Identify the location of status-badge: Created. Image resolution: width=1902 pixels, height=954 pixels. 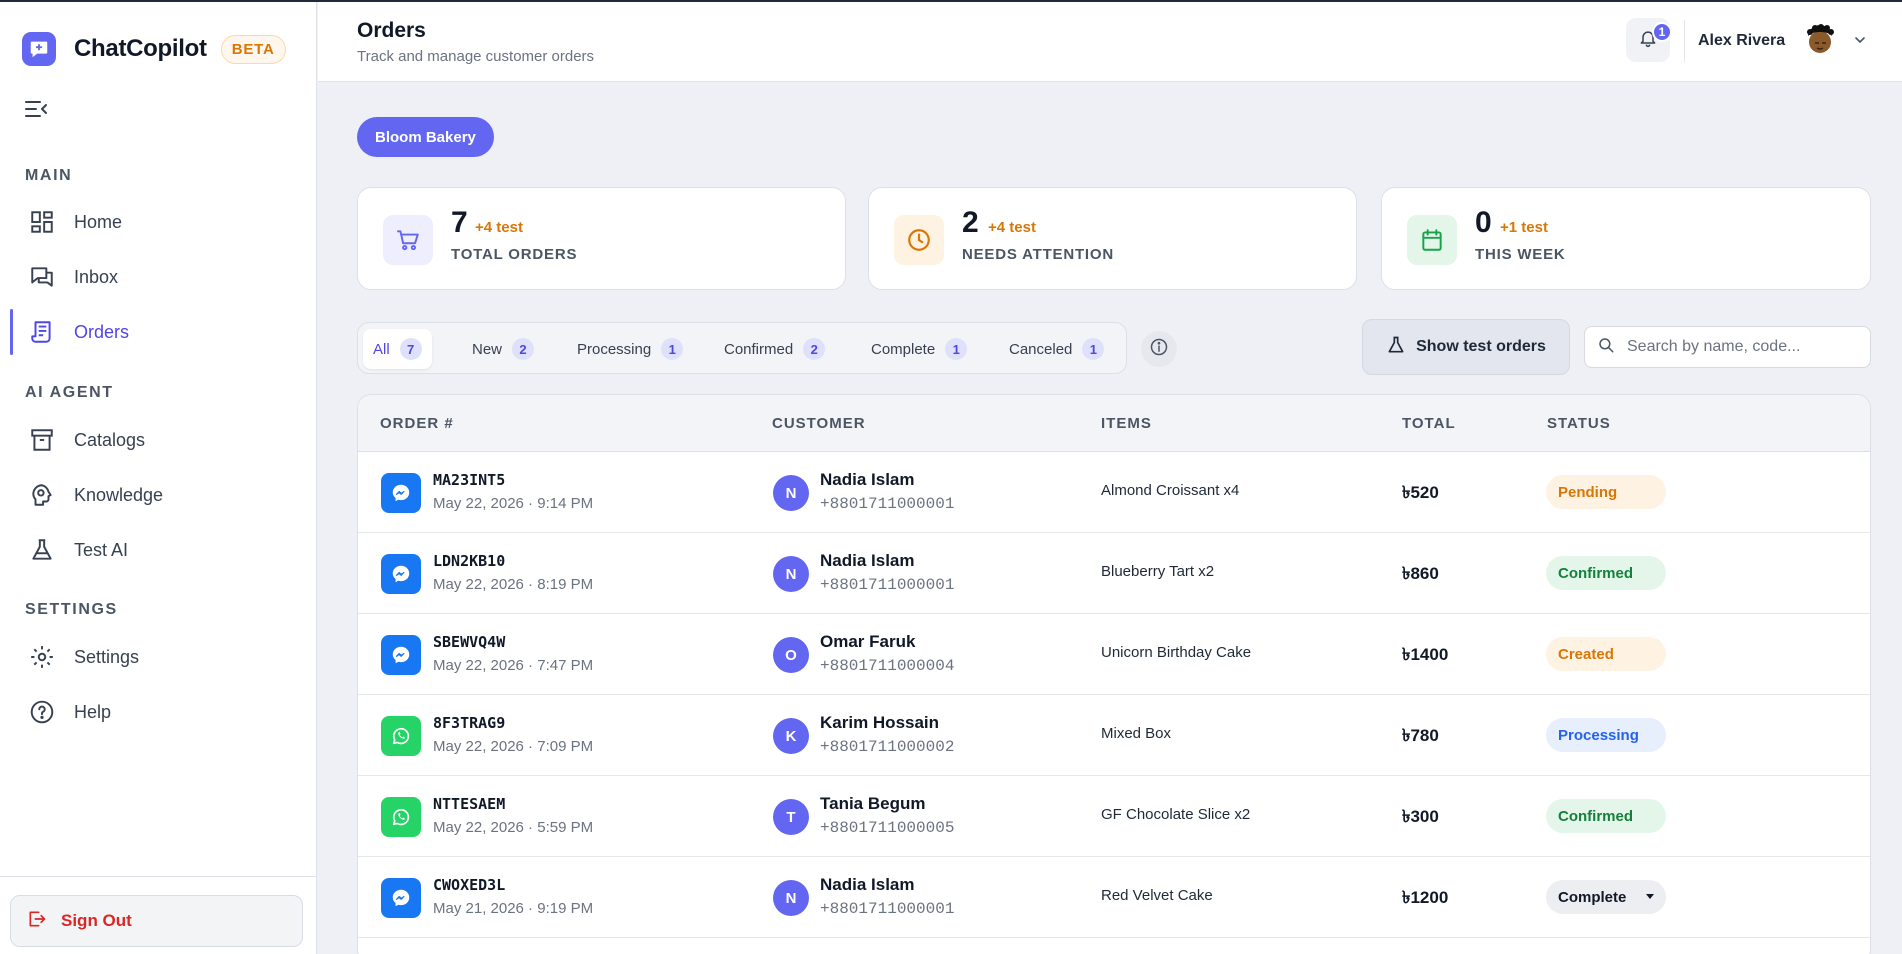
(1606, 654).